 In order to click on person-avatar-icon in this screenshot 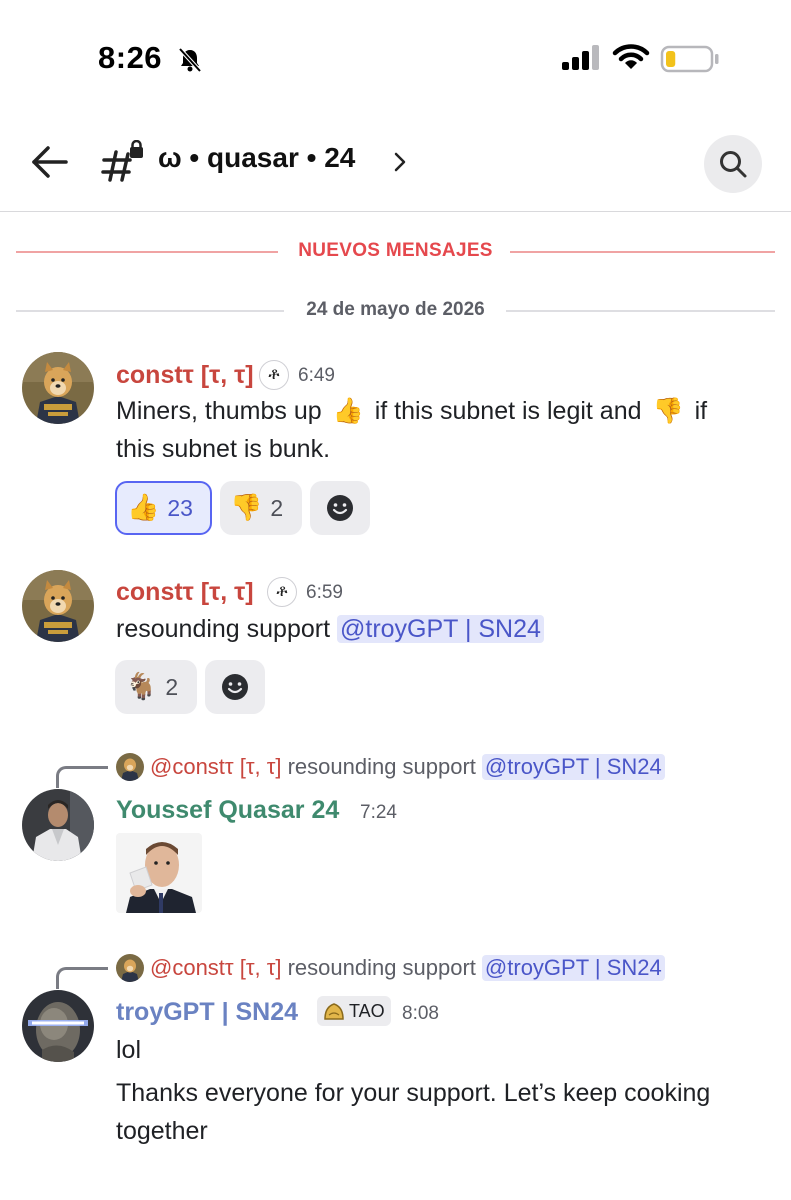, I will do `click(58, 825)`.